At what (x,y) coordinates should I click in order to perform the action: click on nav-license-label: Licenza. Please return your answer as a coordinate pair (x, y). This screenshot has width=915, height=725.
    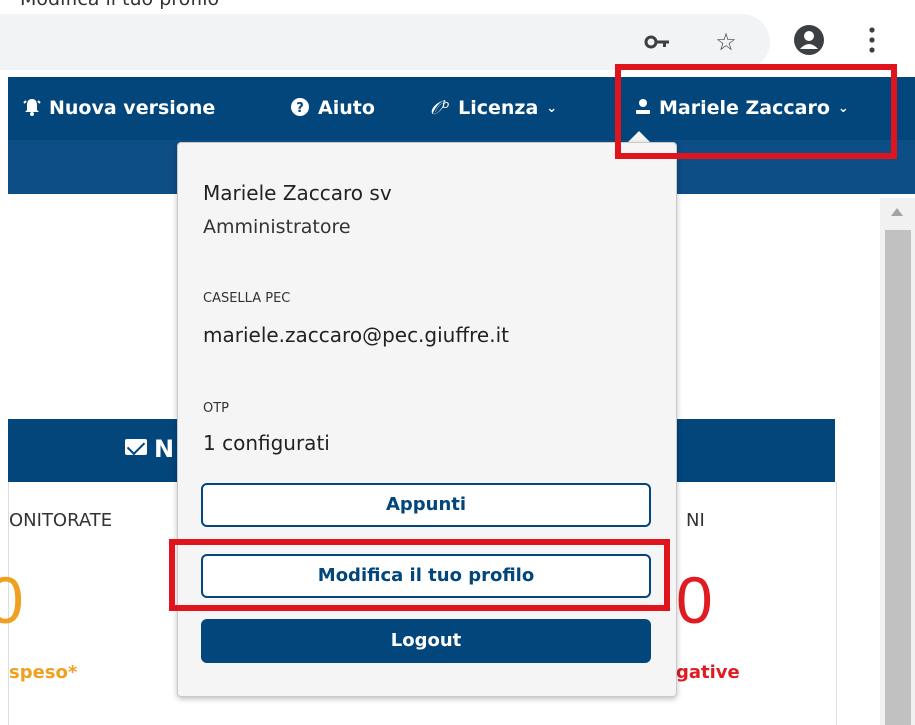
    Looking at the image, I should click on (498, 108).